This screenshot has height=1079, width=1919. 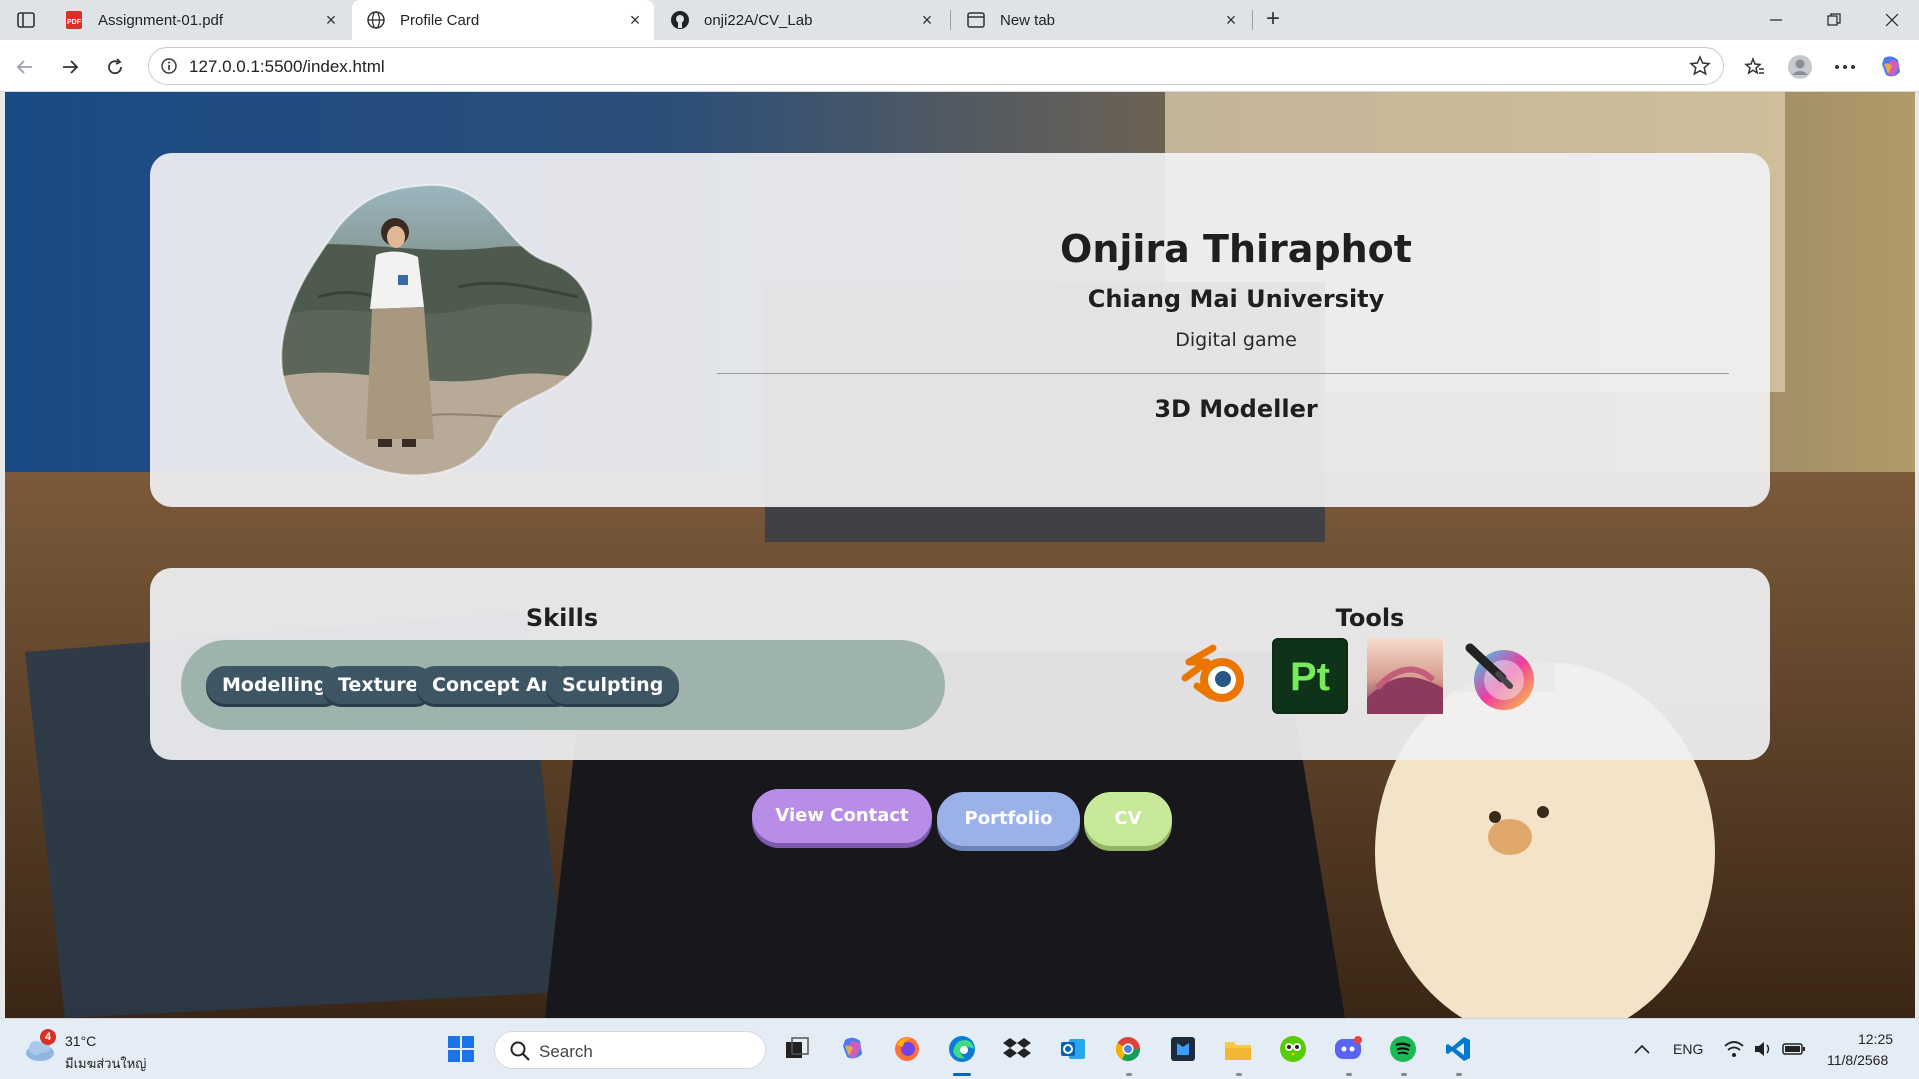 What do you see at coordinates (562, 618) in the screenshot?
I see `skills-heading: Skills` at bounding box center [562, 618].